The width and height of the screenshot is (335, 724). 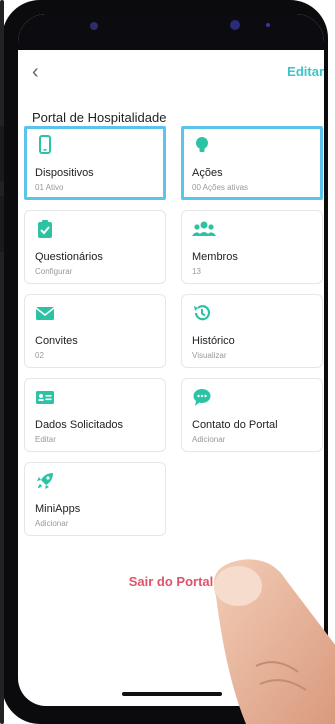 I want to click on card-label: Membros, so click(x=215, y=257).